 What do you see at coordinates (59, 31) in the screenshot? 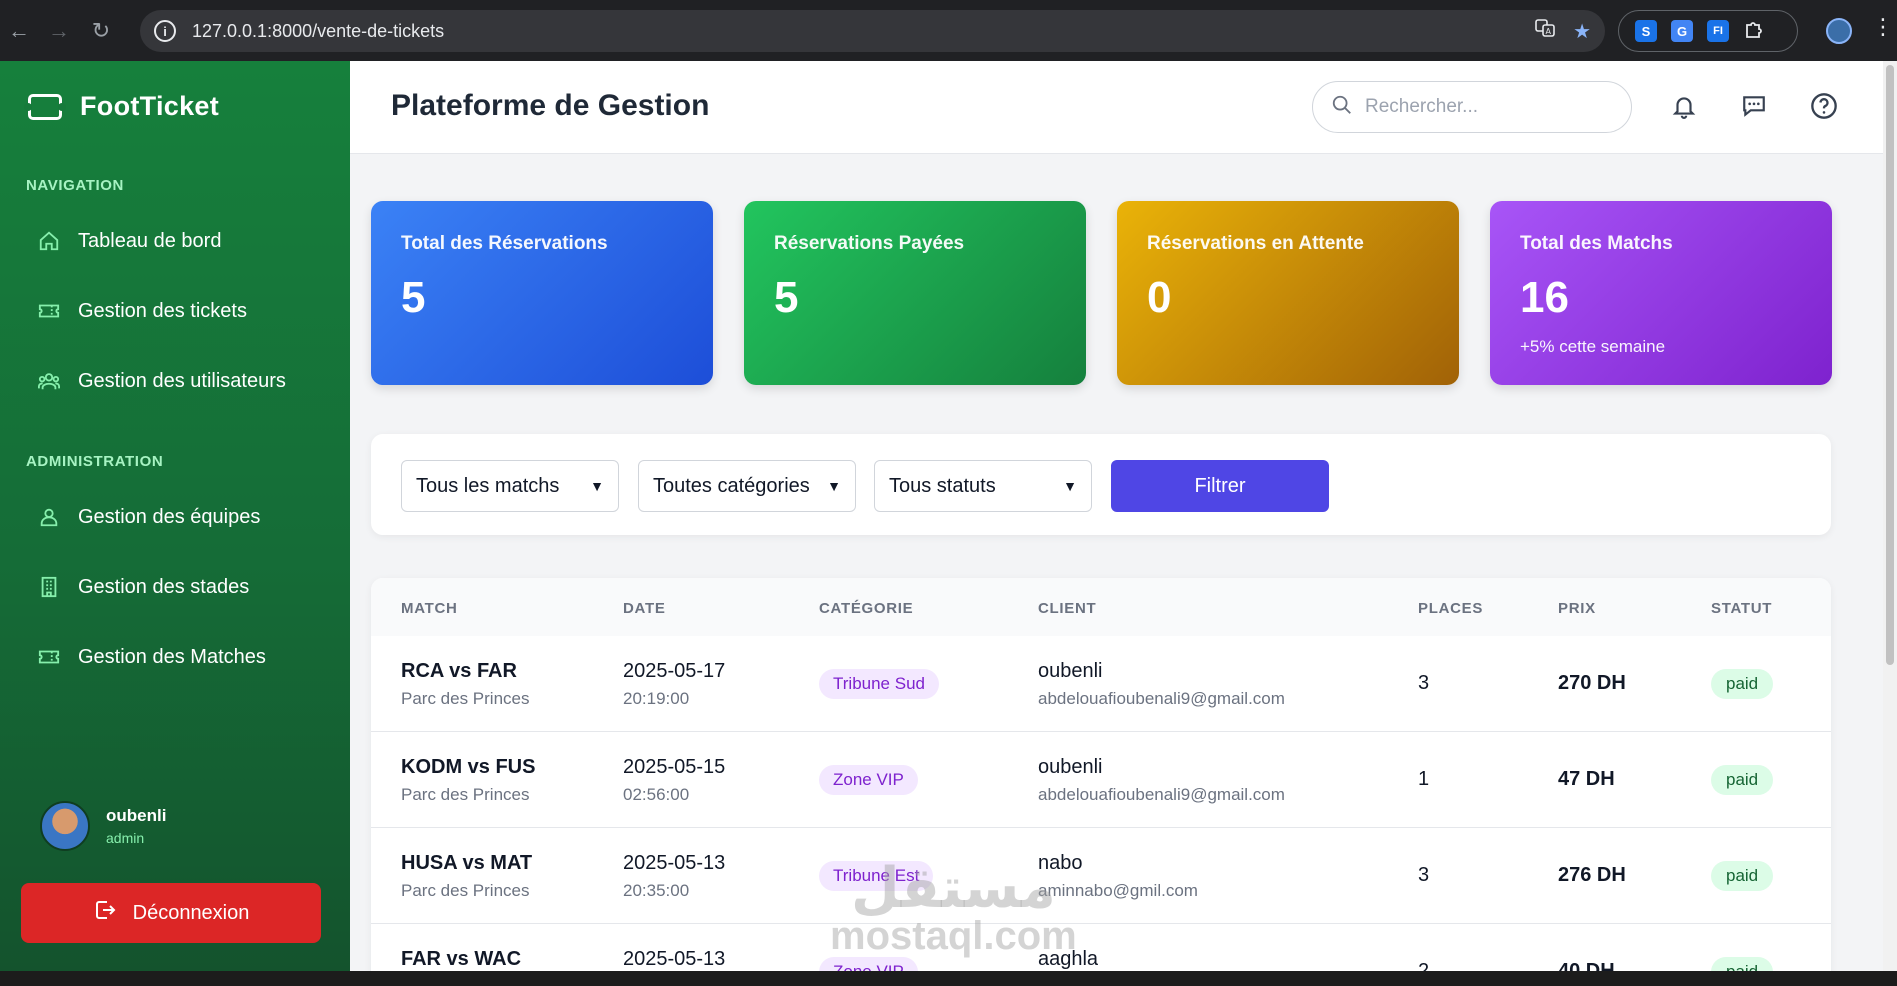
I see `forward-arrow-icon: →` at bounding box center [59, 31].